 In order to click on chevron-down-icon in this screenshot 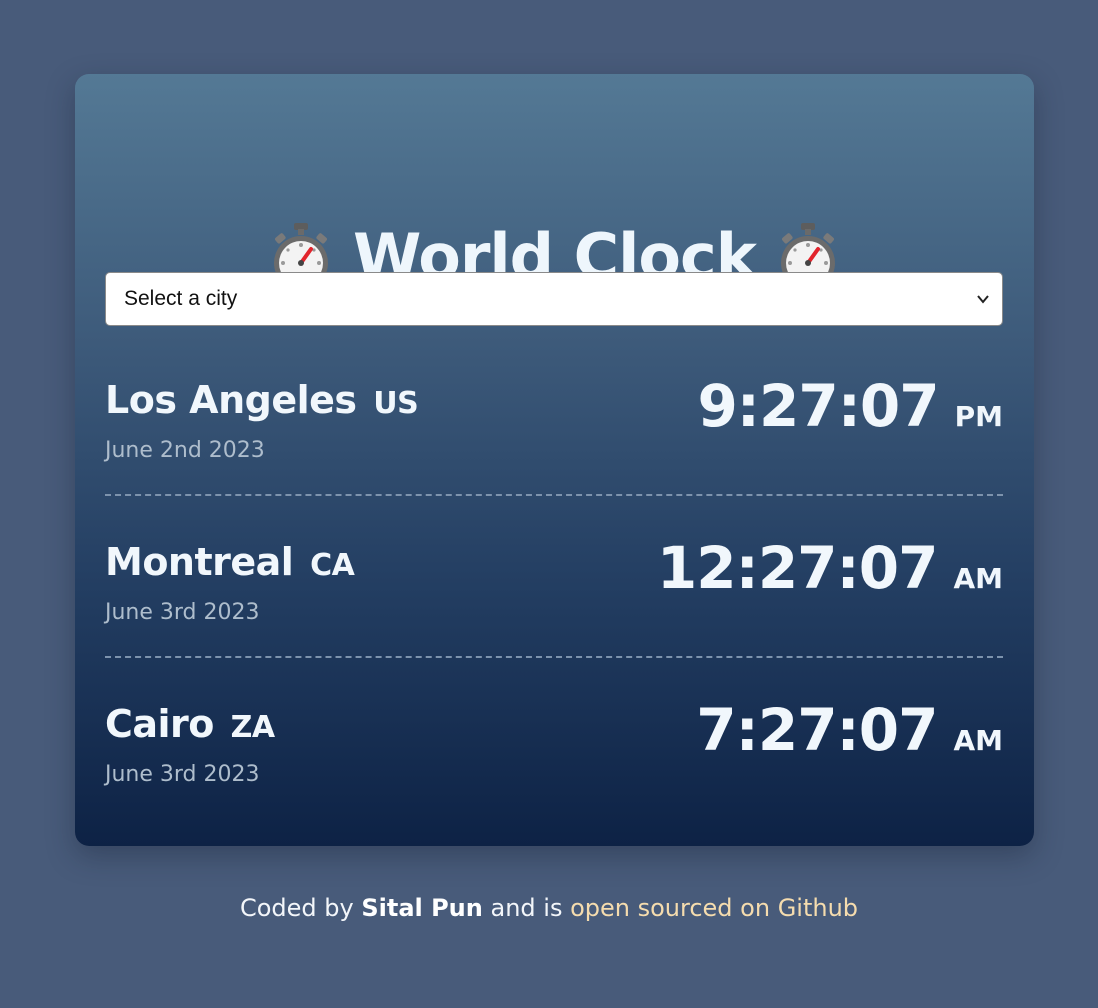, I will do `click(983, 299)`.